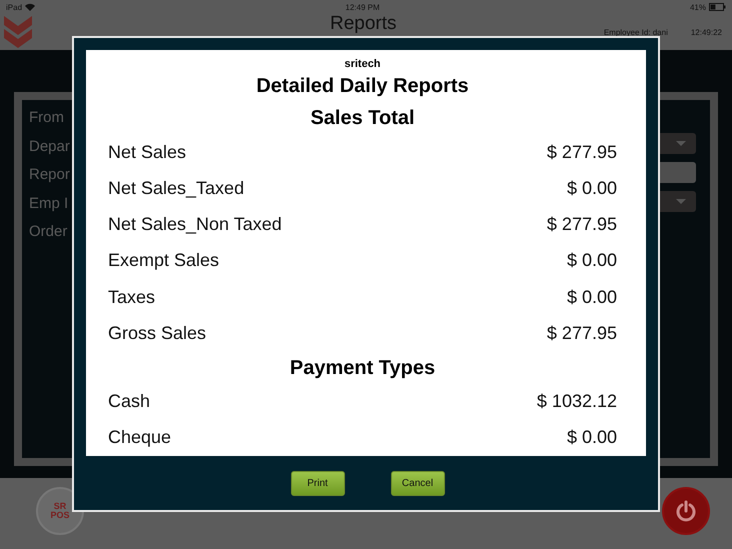 This screenshot has width=732, height=549. What do you see at coordinates (129, 401) in the screenshot?
I see `row-label: Cash` at bounding box center [129, 401].